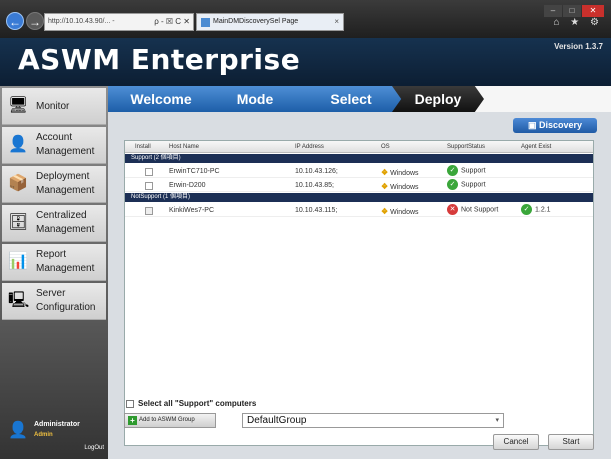 Image resolution: width=611 pixels, height=459 pixels. I want to click on col-agent-exist: Agent Exist, so click(536, 147).